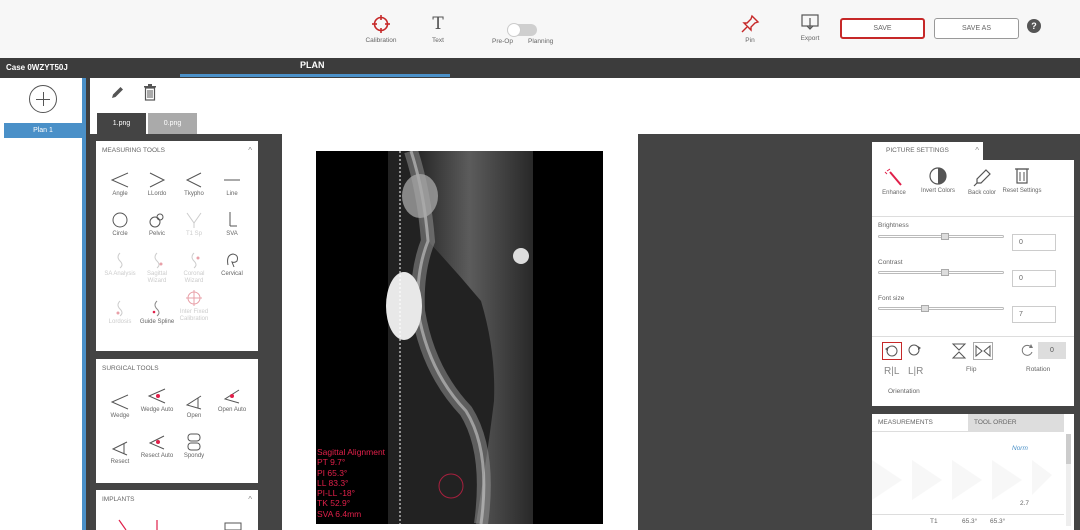 Image resolution: width=1080 pixels, height=530 pixels. What do you see at coordinates (1034, 242) in the screenshot?
I see `brightness-input: 0` at bounding box center [1034, 242].